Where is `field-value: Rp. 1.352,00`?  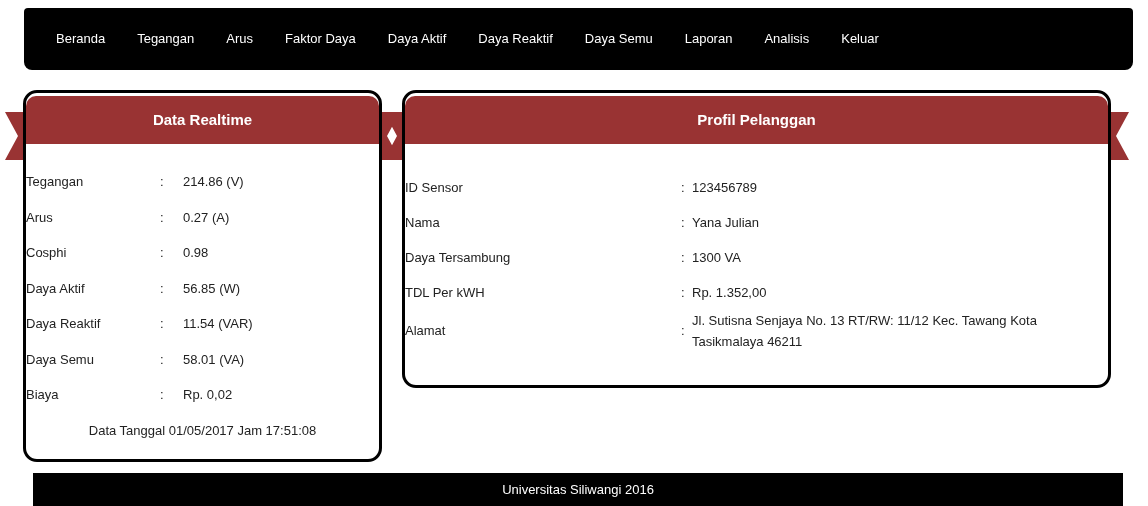
field-value: Rp. 1.352,00 is located at coordinates (729, 293).